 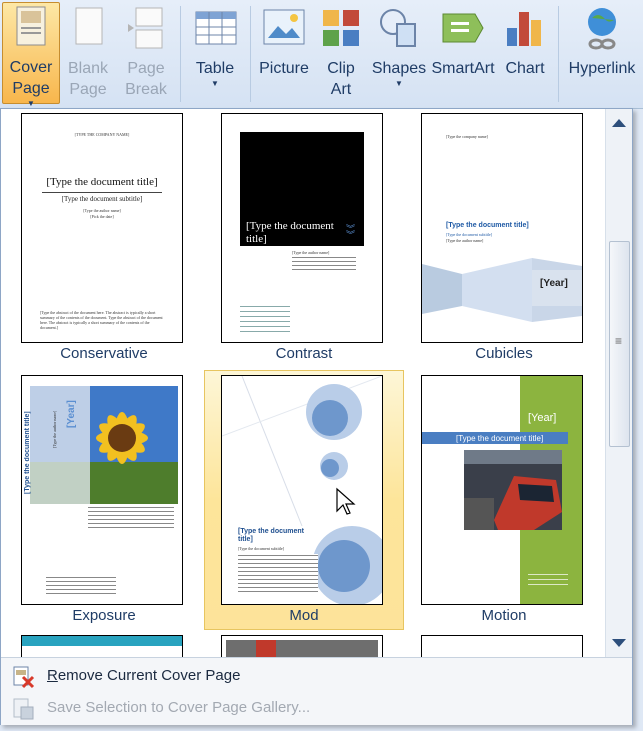 I want to click on gallery-item-motion: [Year] [Type the document title] Motion, so click(x=504, y=500).